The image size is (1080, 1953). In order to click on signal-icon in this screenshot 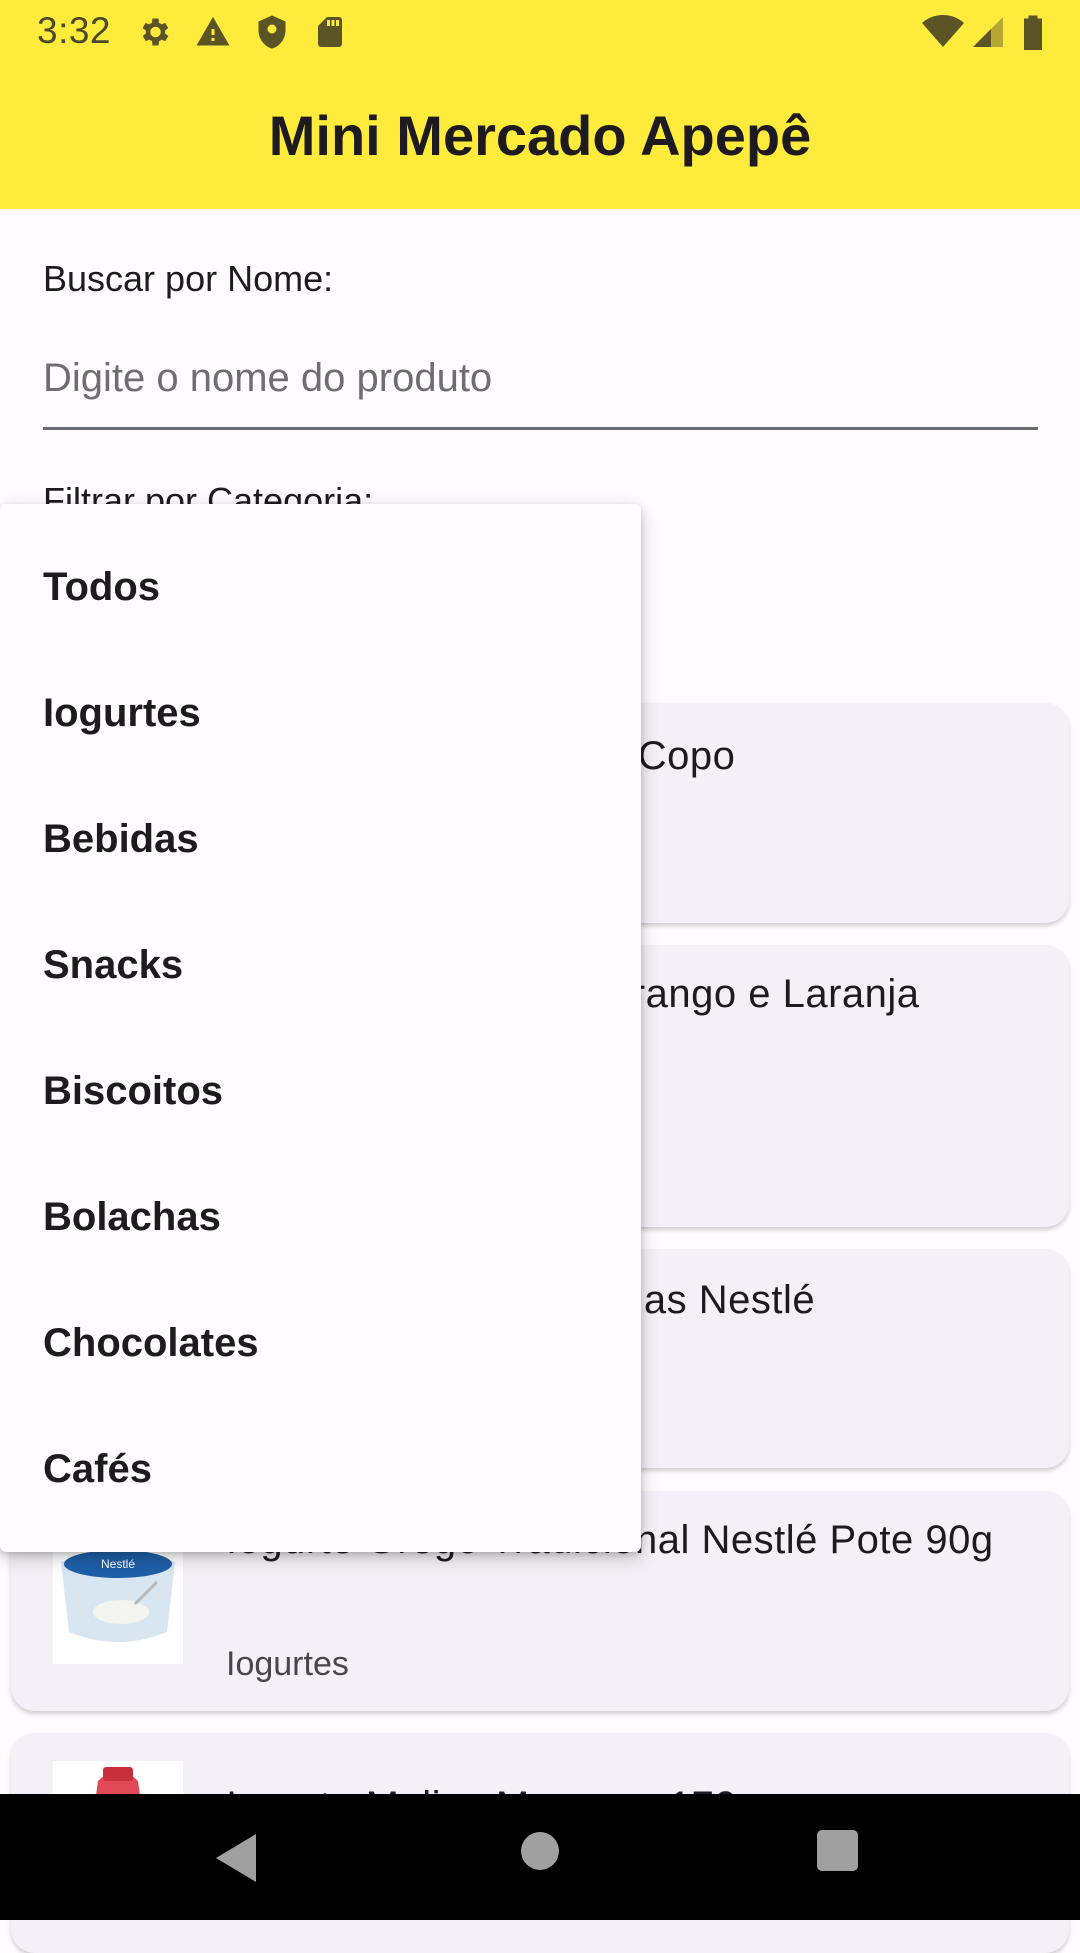, I will do `click(988, 32)`.